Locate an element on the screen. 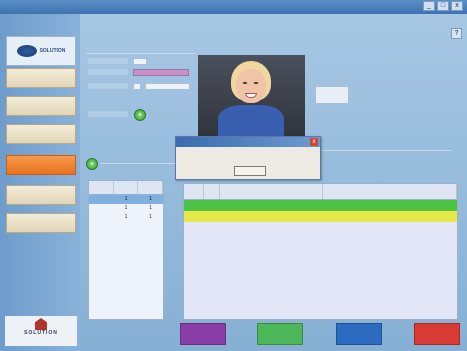 The width and height of the screenshot is (467, 351). brand-logo: SOLUTION is located at coordinates (41, 51).